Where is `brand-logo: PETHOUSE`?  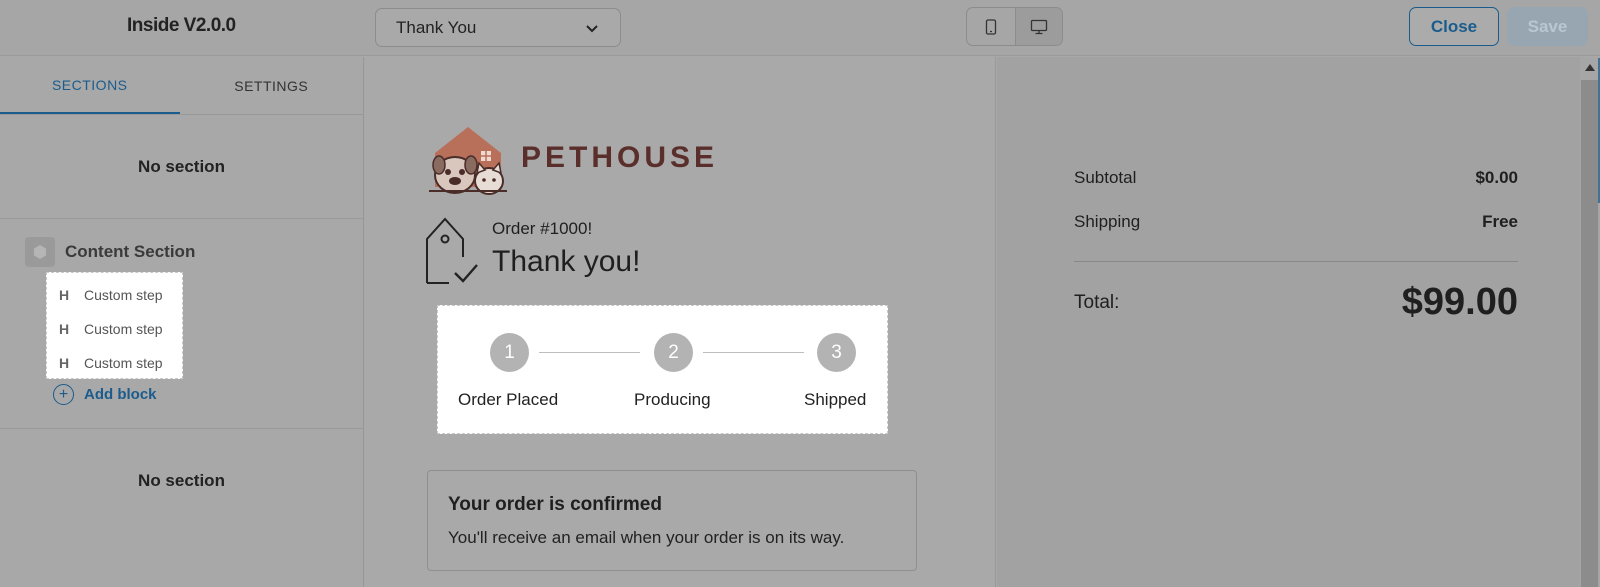
brand-logo: PETHOUSE is located at coordinates (571, 161).